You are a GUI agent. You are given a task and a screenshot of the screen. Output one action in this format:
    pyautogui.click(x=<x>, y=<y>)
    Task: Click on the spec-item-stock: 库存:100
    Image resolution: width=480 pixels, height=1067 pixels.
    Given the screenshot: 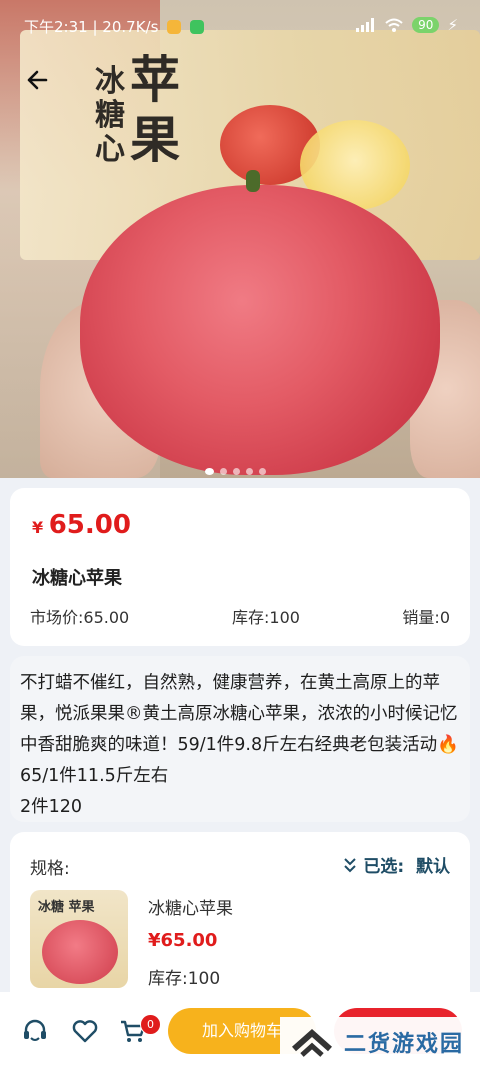 What is the action you would take?
    pyautogui.click(x=184, y=979)
    